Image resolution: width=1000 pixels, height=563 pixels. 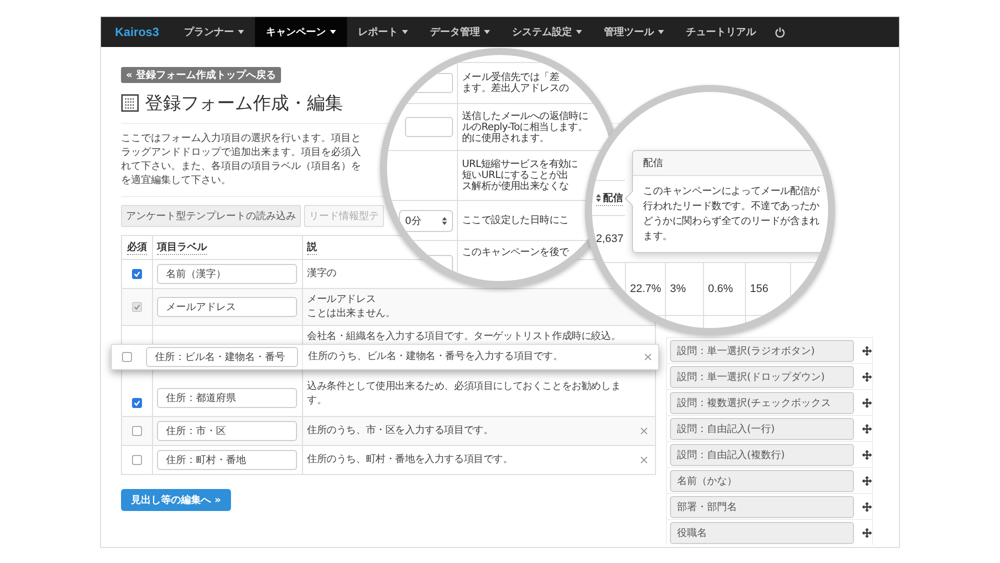 What do you see at coordinates (435, 357) in the screenshot?
I see `item-description: 住所のうち、ビル名・建物名・番号を入力する項目です。` at bounding box center [435, 357].